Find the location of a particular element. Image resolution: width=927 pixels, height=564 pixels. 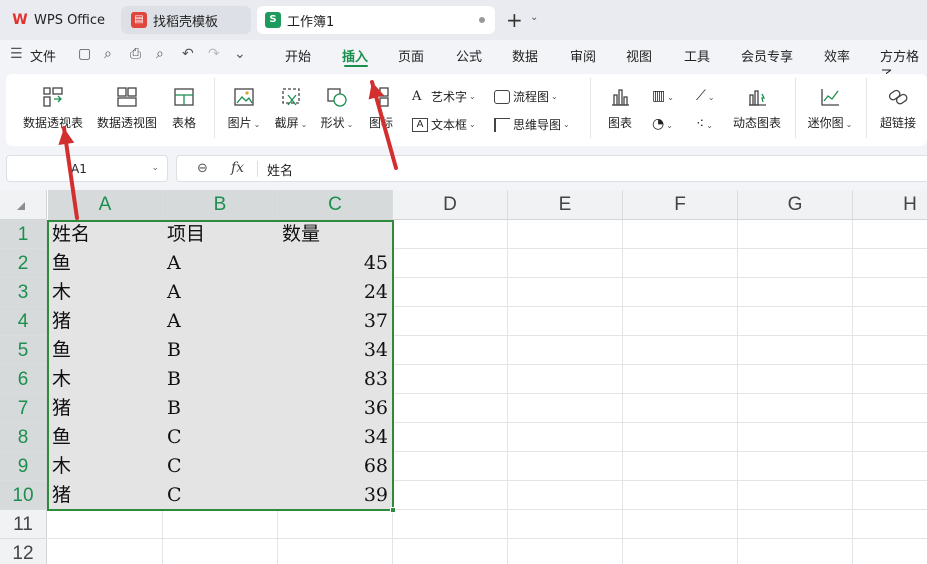

cell-b2: A is located at coordinates (220, 263).